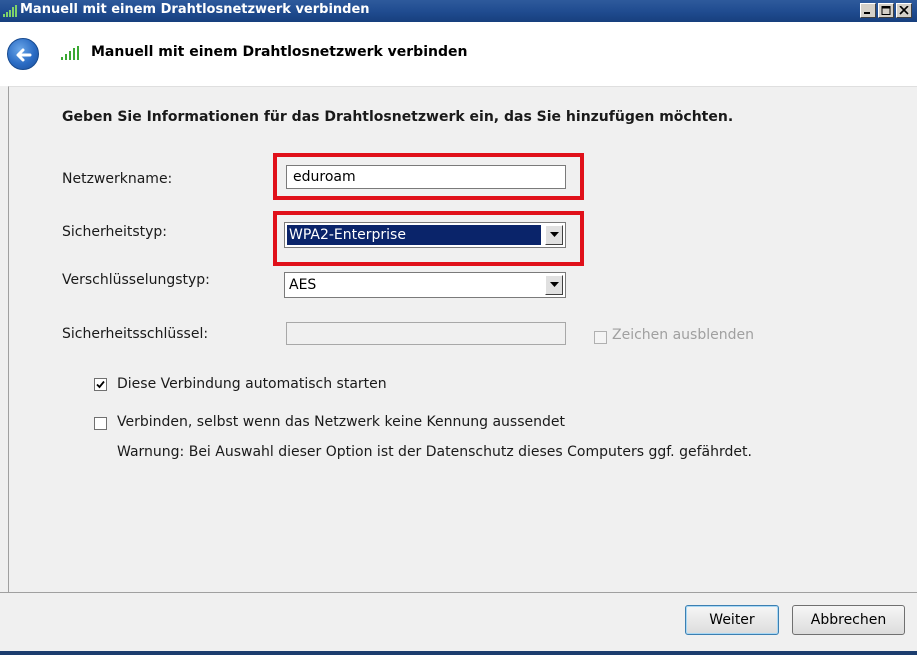  I want to click on next-button: Weiter, so click(732, 620).